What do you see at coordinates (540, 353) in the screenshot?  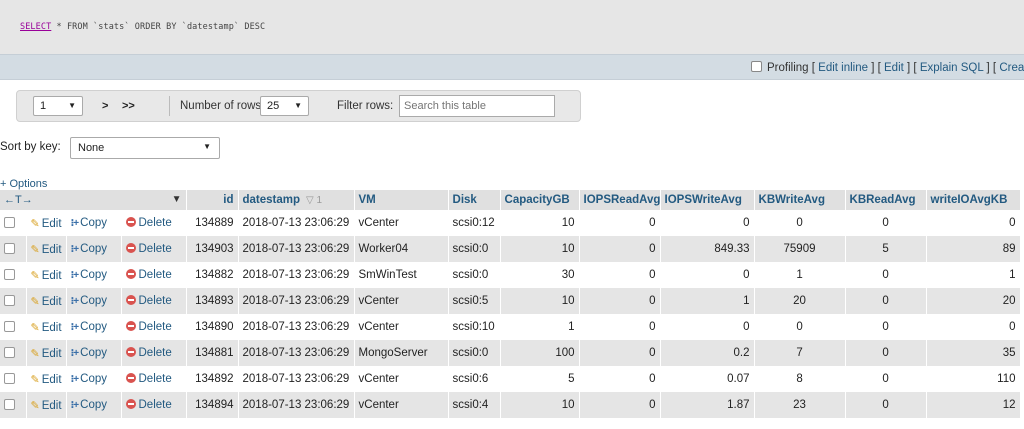 I see `cell-capacitygb: 100` at bounding box center [540, 353].